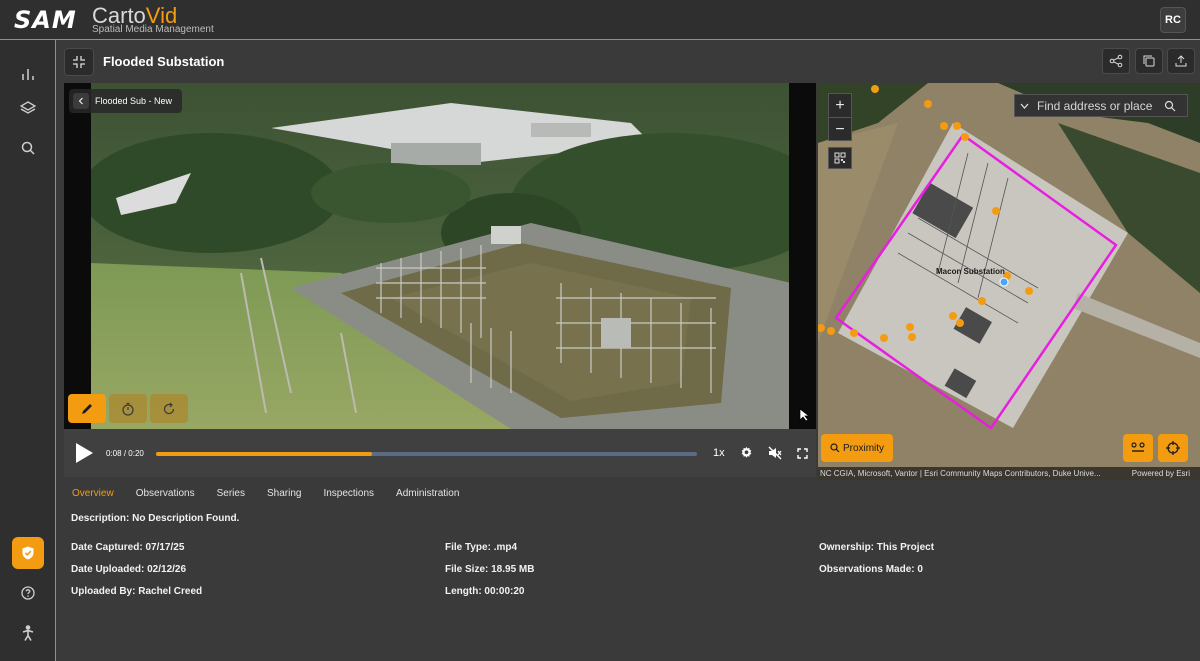 Image resolution: width=1200 pixels, height=661 pixels. I want to click on zoom-out-button: −, so click(840, 130).